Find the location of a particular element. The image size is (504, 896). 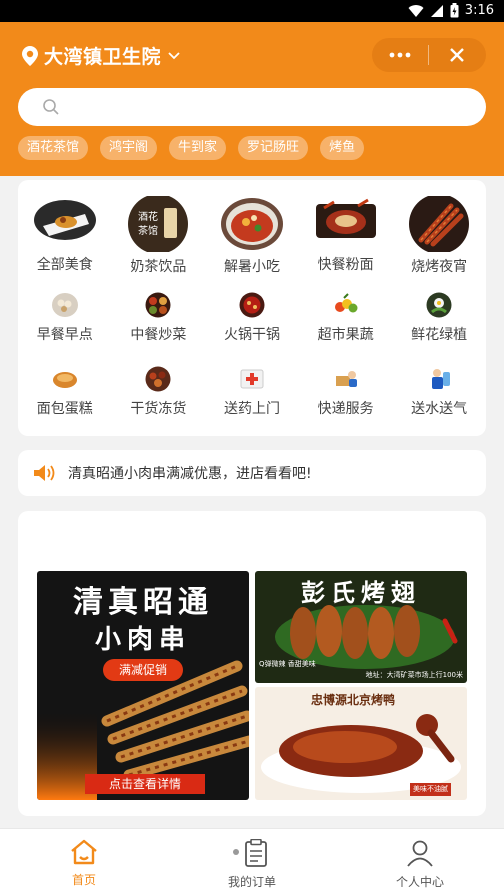

skewers-detail-button: 点击查看详情 is located at coordinates (145, 784).